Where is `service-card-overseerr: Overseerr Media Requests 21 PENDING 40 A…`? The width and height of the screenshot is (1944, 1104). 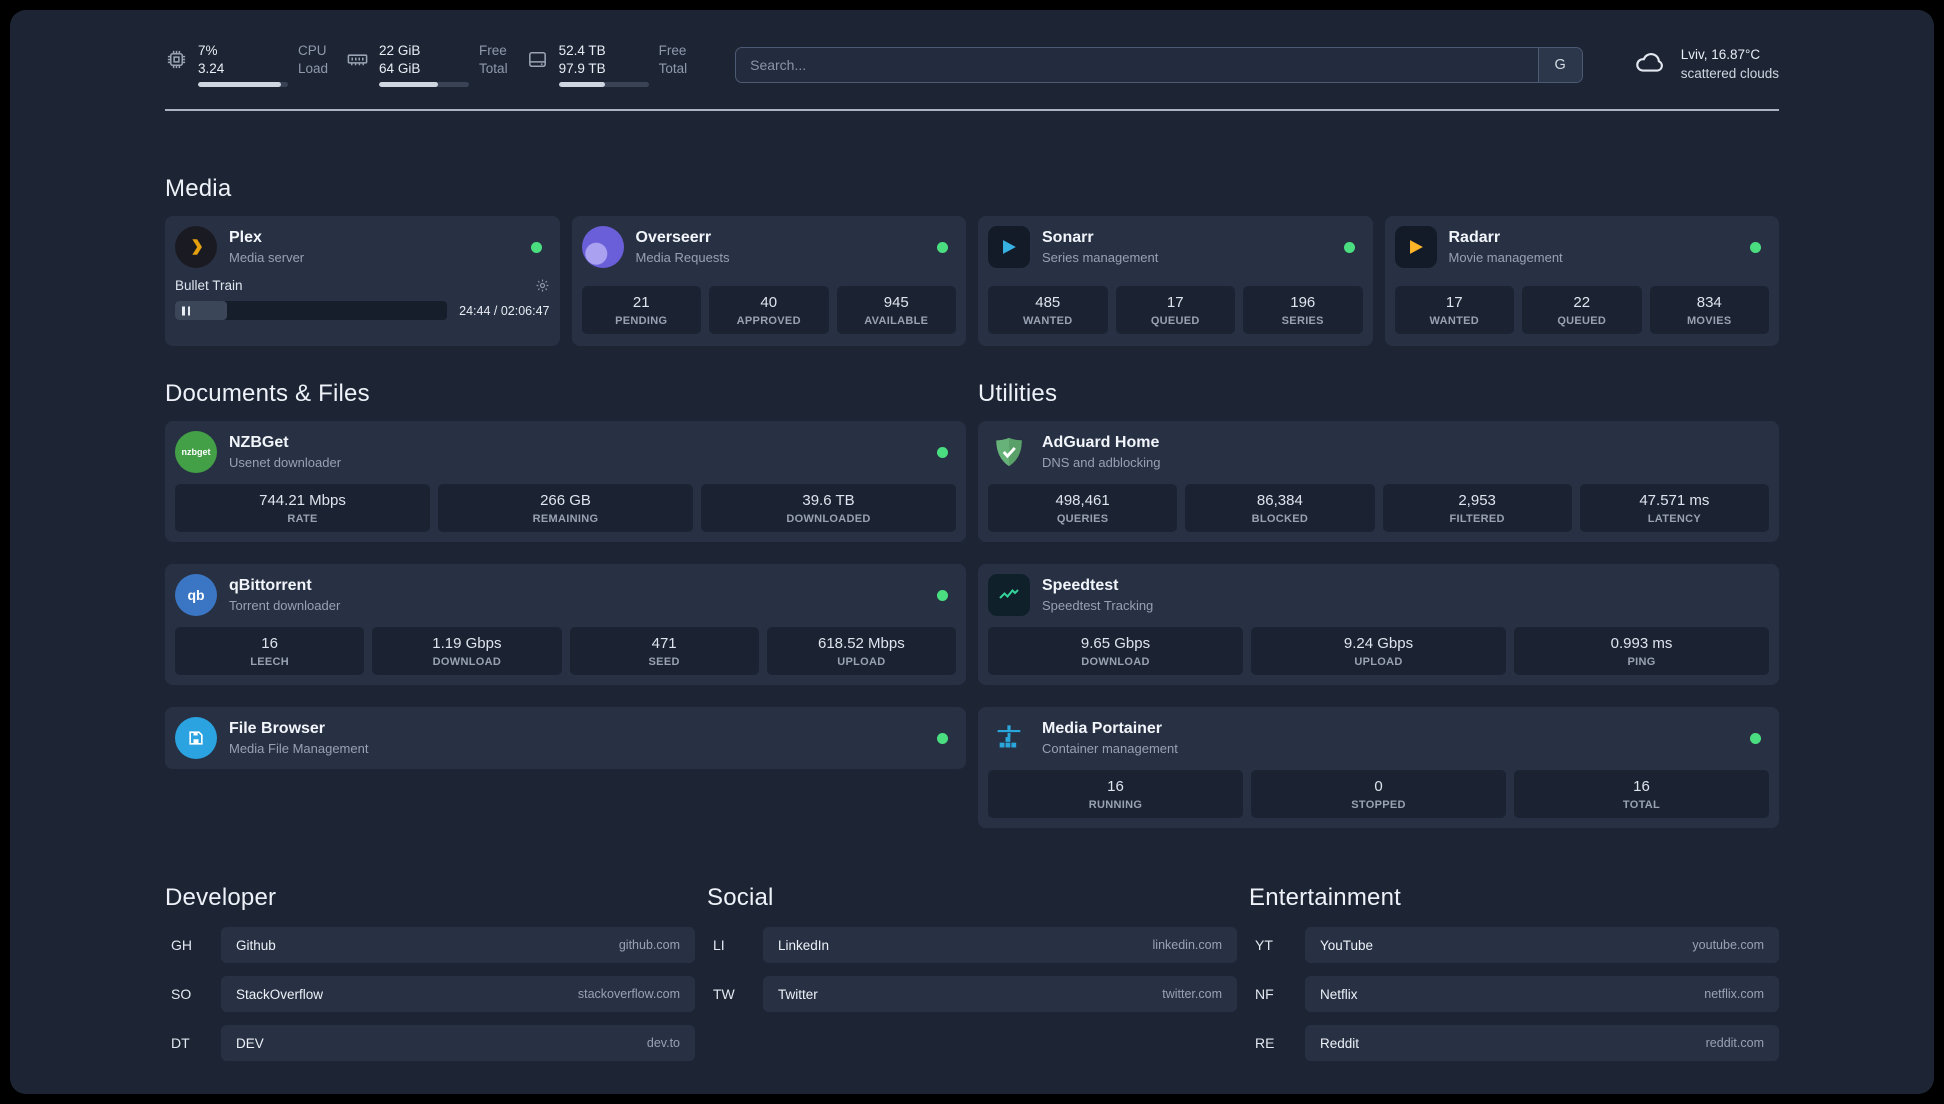 service-card-overseerr: Overseerr Media Requests 21 PENDING 40 A… is located at coordinates (768, 281).